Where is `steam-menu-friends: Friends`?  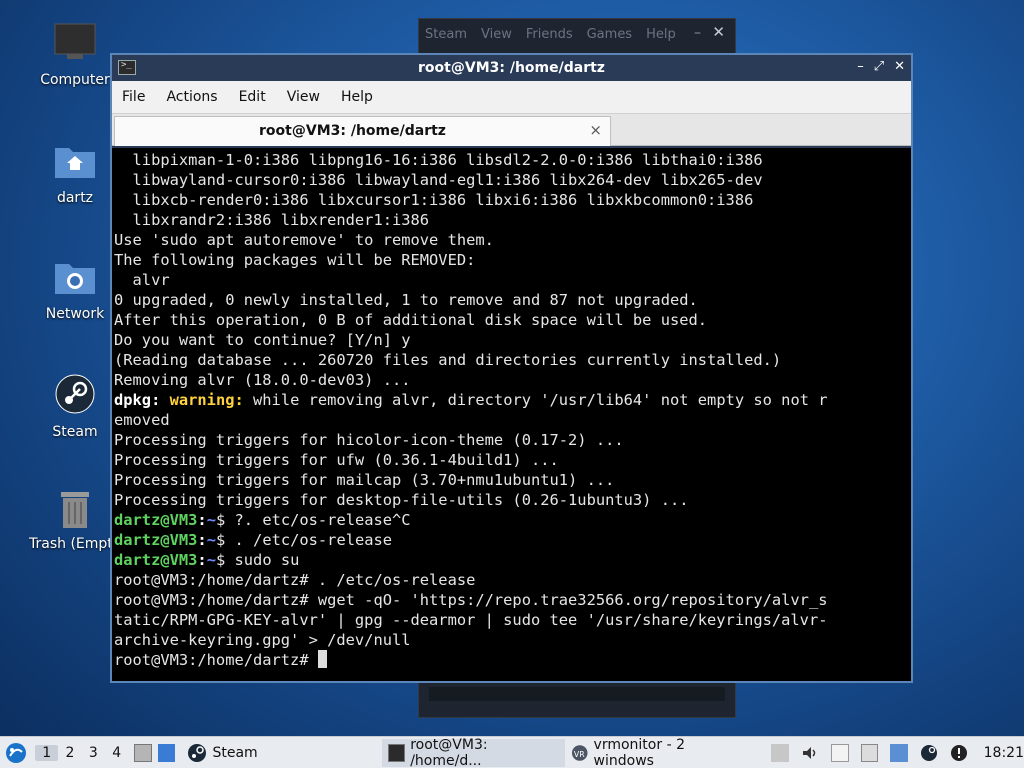
steam-menu-friends: Friends is located at coordinates (549, 34).